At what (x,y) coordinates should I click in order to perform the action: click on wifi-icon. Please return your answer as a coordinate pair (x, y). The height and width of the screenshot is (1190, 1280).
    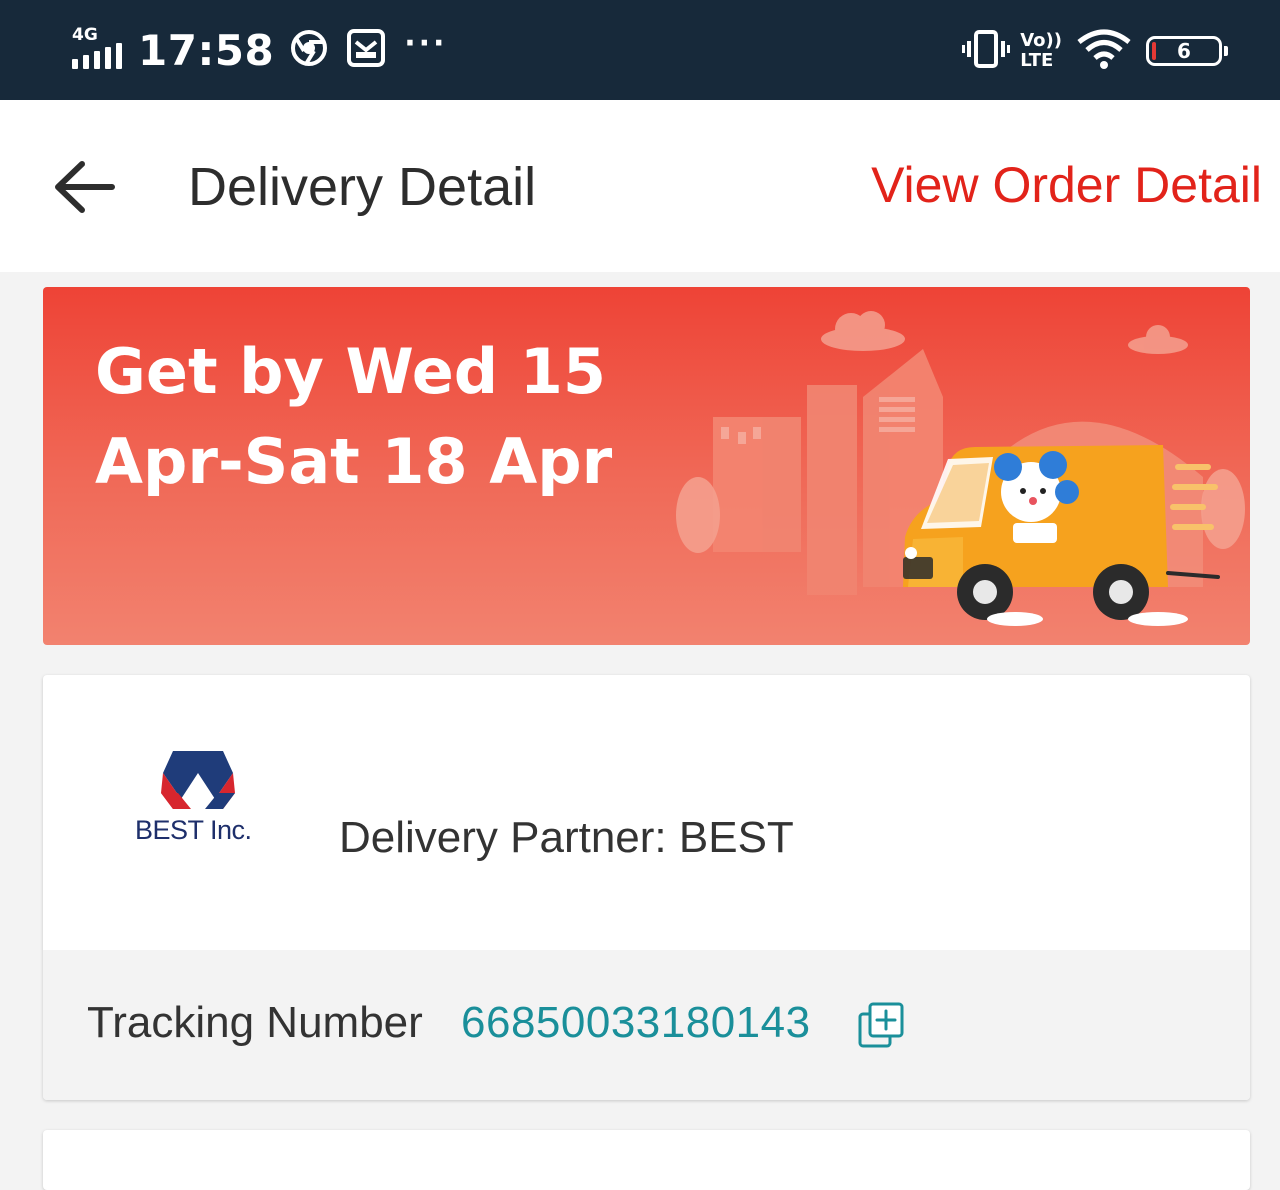
    Looking at the image, I should click on (1104, 51).